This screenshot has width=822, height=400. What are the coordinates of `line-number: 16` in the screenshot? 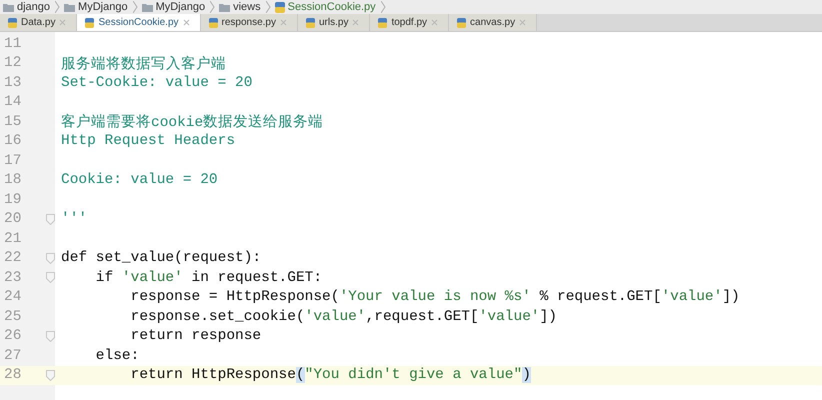 It's located at (12, 141).